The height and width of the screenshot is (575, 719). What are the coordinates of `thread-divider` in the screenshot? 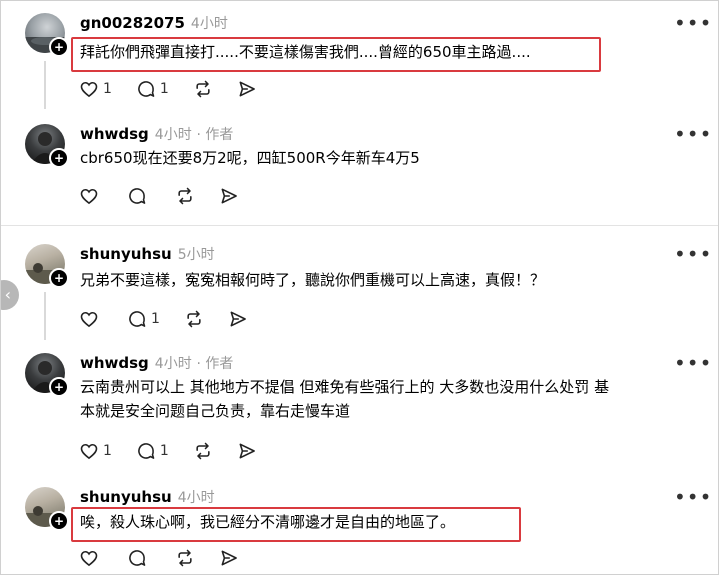 It's located at (359, 225).